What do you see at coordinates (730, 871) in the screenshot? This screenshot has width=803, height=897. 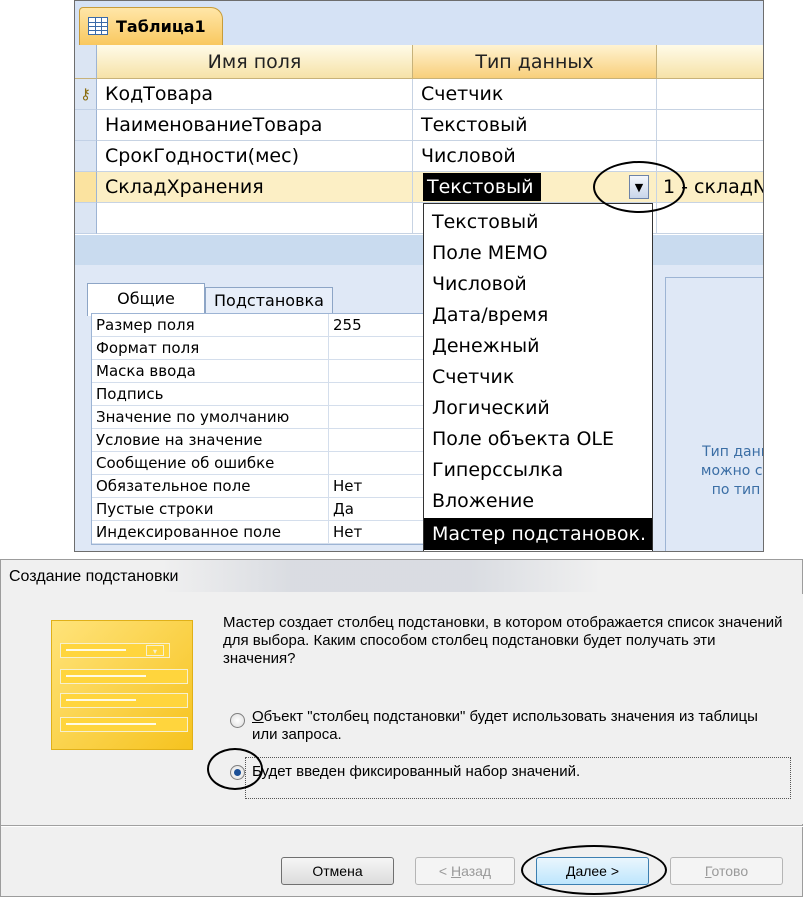 I see `finish-label: отово` at bounding box center [730, 871].